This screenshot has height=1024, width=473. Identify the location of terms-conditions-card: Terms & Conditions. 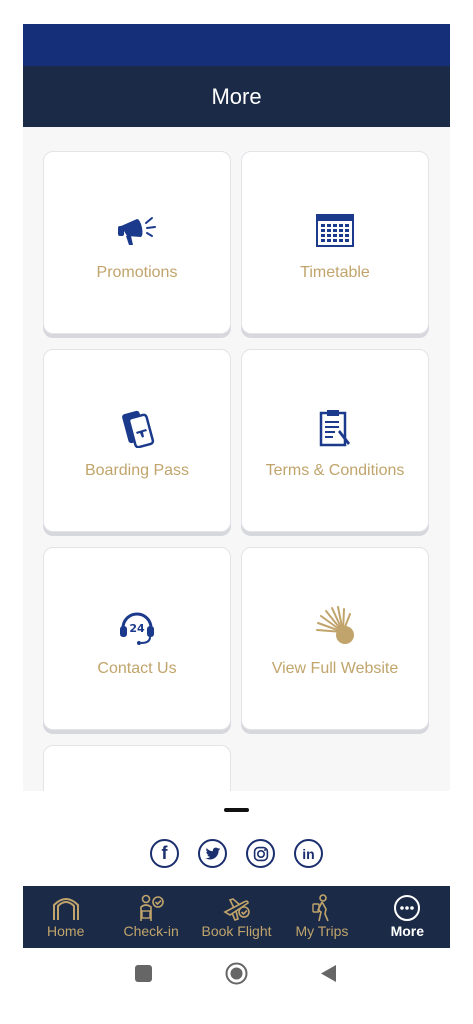
(335, 440).